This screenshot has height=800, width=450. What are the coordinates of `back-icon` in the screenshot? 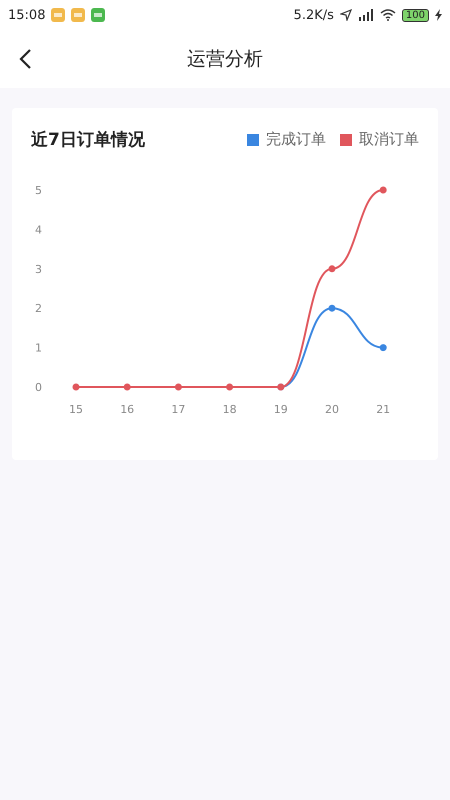 It's located at (25, 59).